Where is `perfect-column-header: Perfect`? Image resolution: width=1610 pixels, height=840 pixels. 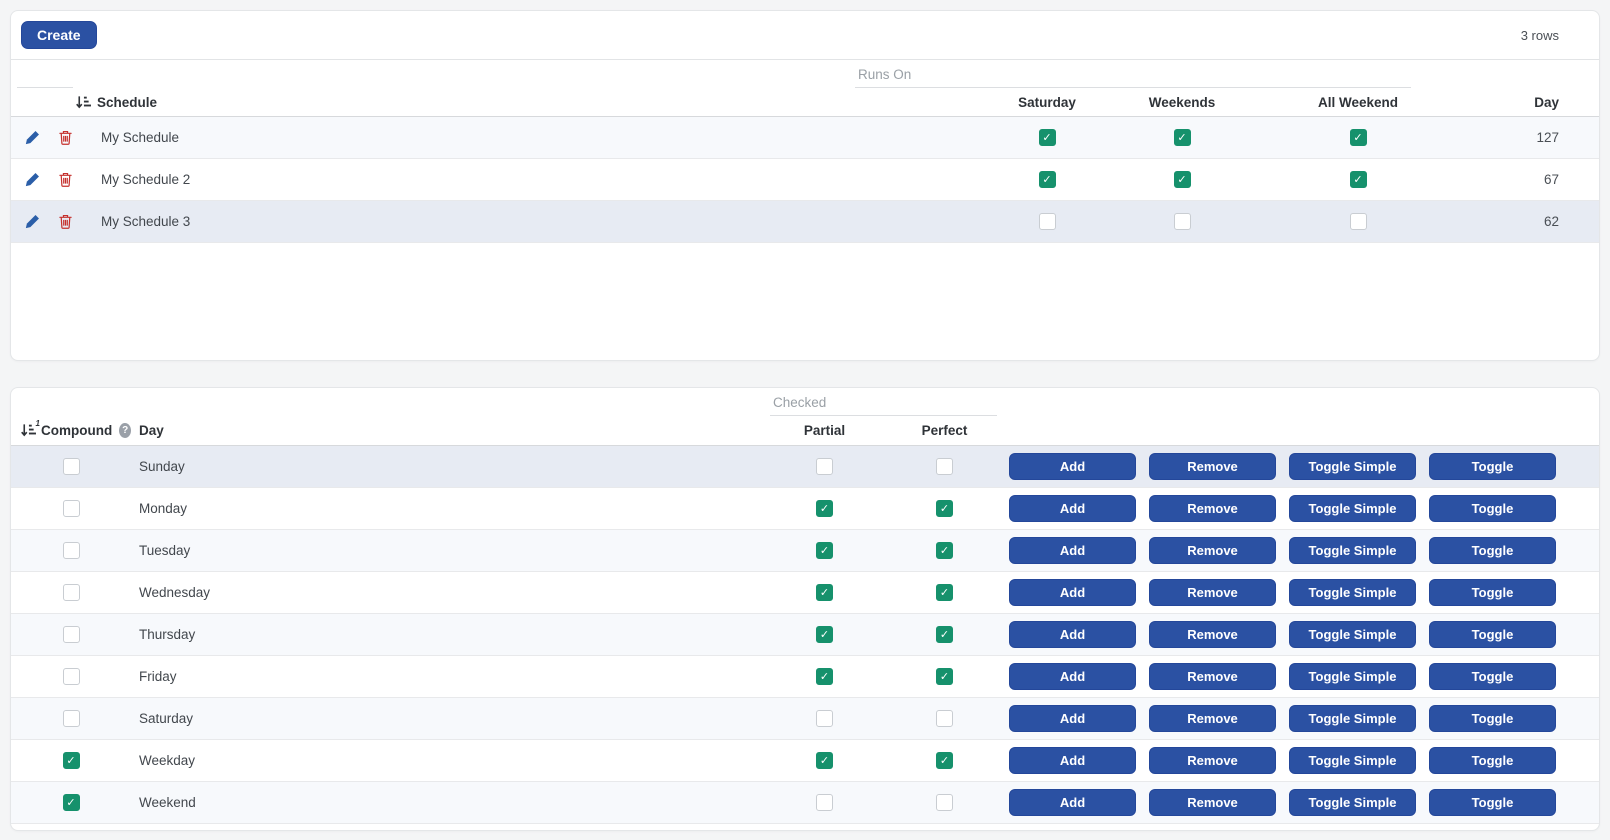
perfect-column-header: Perfect is located at coordinates (944, 430).